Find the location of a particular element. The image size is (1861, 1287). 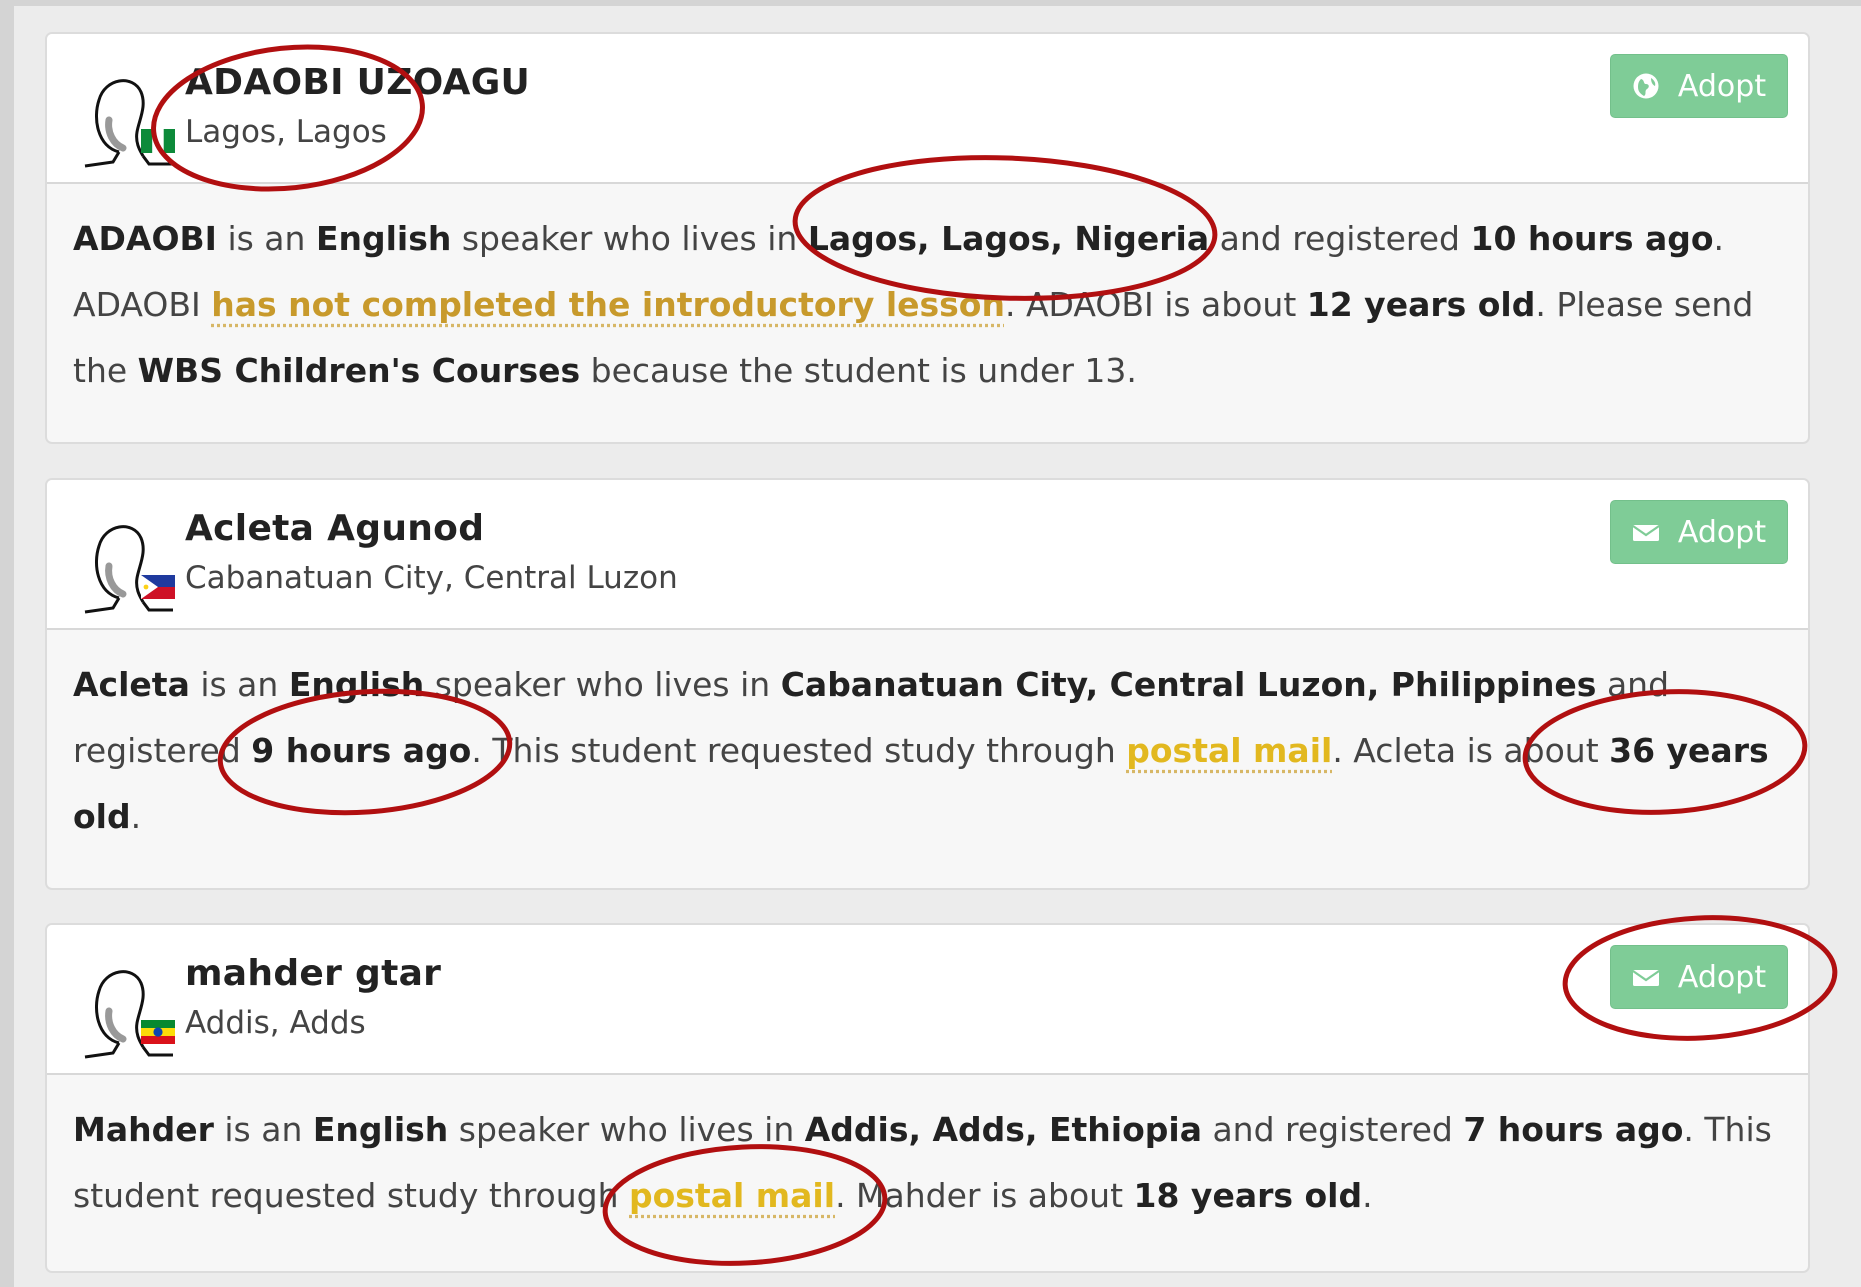

ethiopia-flag-icon is located at coordinates (158, 1032).